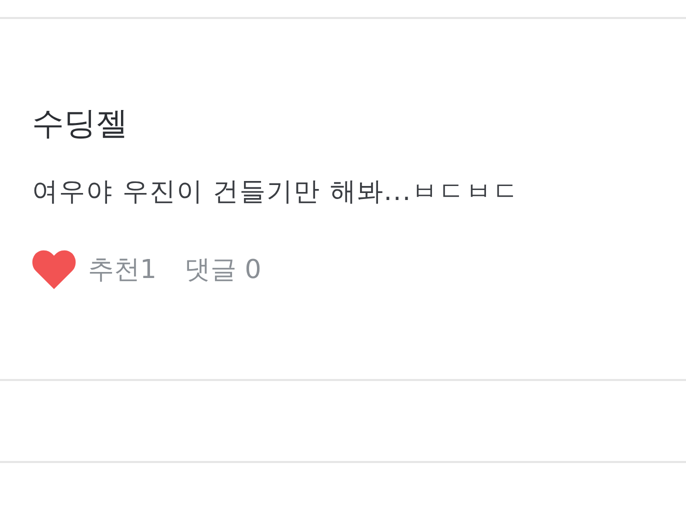 Image resolution: width=686 pixels, height=514 pixels. I want to click on heart-icon, so click(54, 269).